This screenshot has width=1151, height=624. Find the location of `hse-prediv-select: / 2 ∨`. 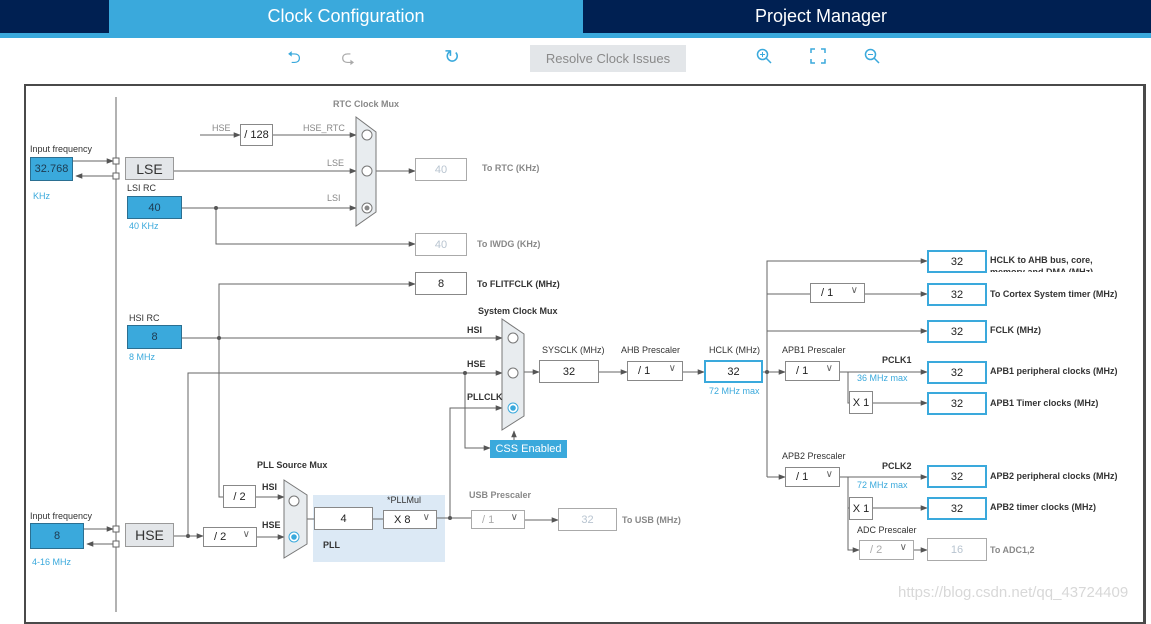

hse-prediv-select: / 2 ∨ is located at coordinates (230, 537).